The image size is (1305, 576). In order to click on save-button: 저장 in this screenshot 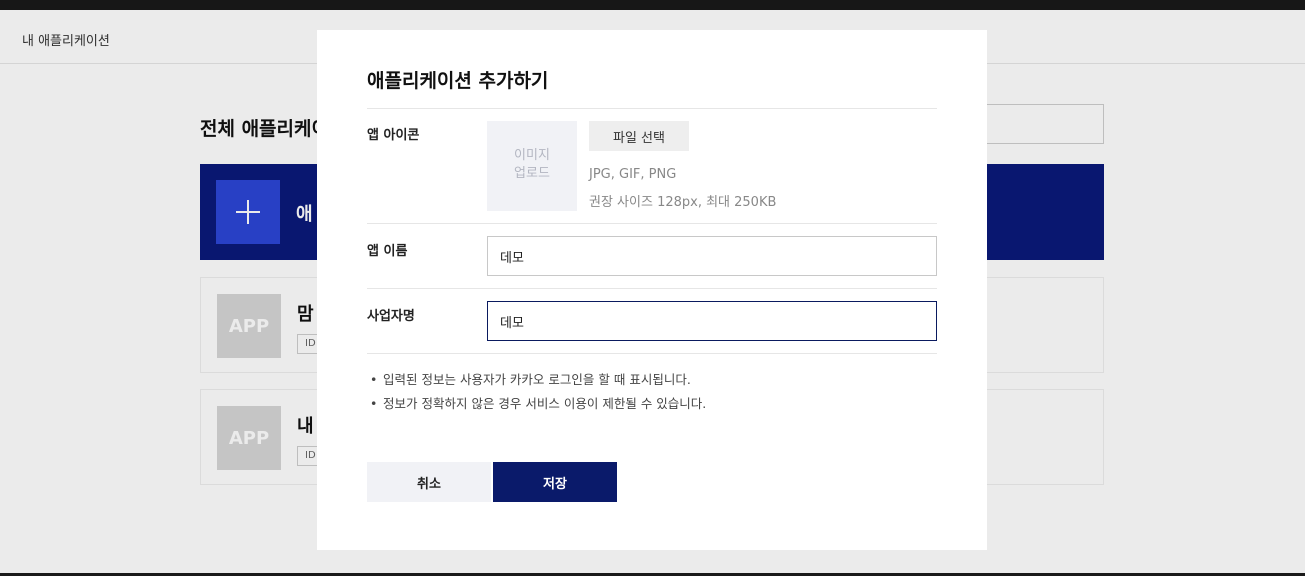, I will do `click(555, 482)`.